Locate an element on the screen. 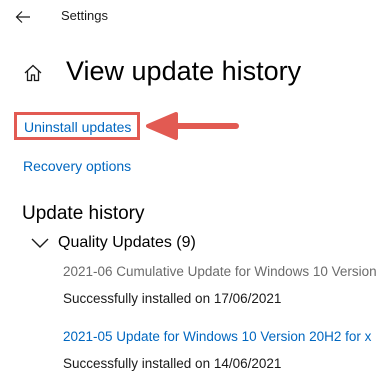 This screenshot has width=378, height=385. update-item-status: Successfully installed on 17/06/2021 is located at coordinates (172, 298).